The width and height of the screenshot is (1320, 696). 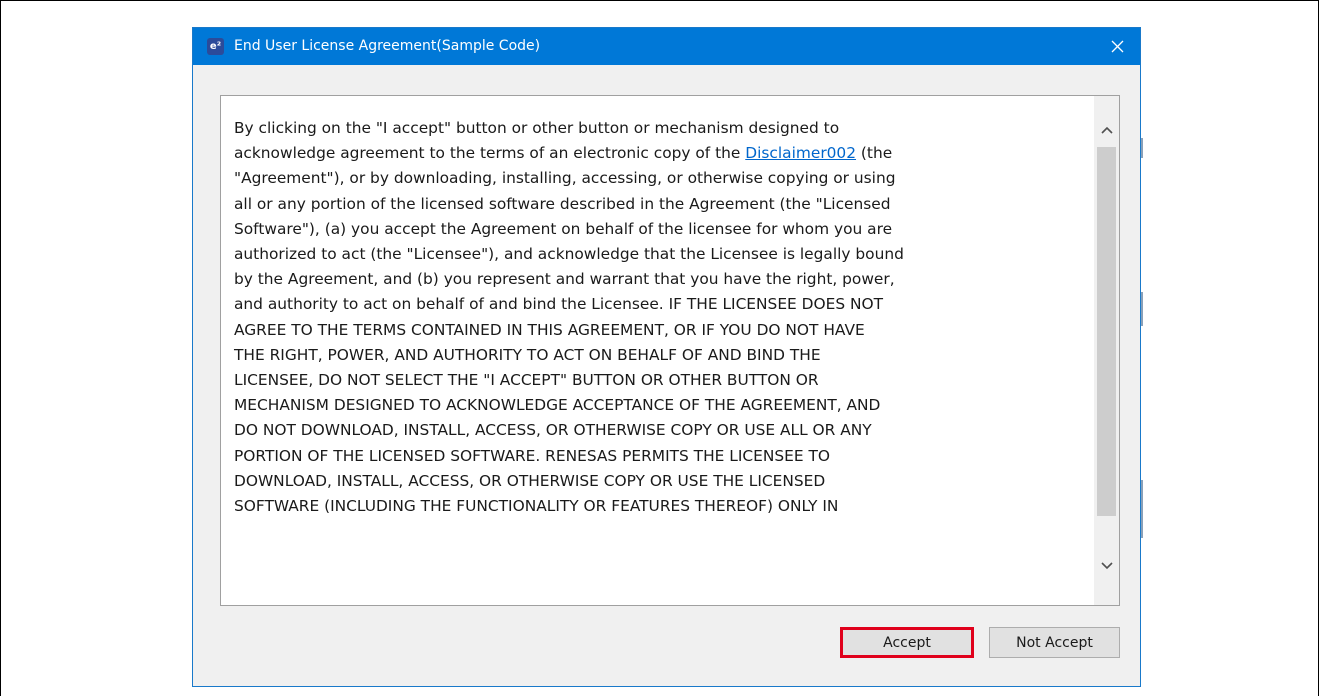 I want to click on chevron-down-icon, so click(x=1106, y=566).